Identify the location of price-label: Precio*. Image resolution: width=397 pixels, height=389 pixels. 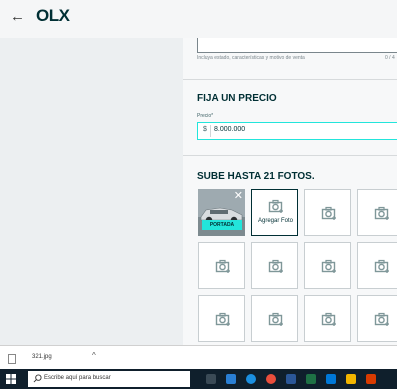
(205, 116).